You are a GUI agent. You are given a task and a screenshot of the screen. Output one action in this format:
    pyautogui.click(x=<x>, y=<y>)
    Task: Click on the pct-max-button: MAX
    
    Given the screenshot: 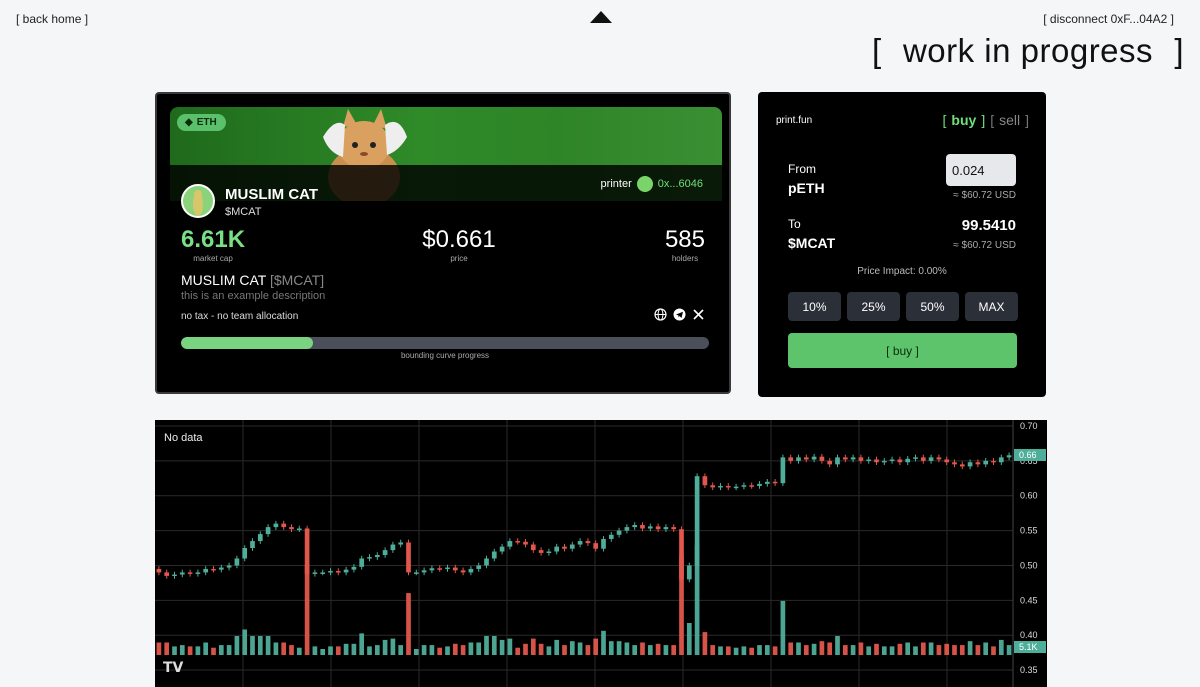 What is the action you would take?
    pyautogui.click(x=991, y=306)
    